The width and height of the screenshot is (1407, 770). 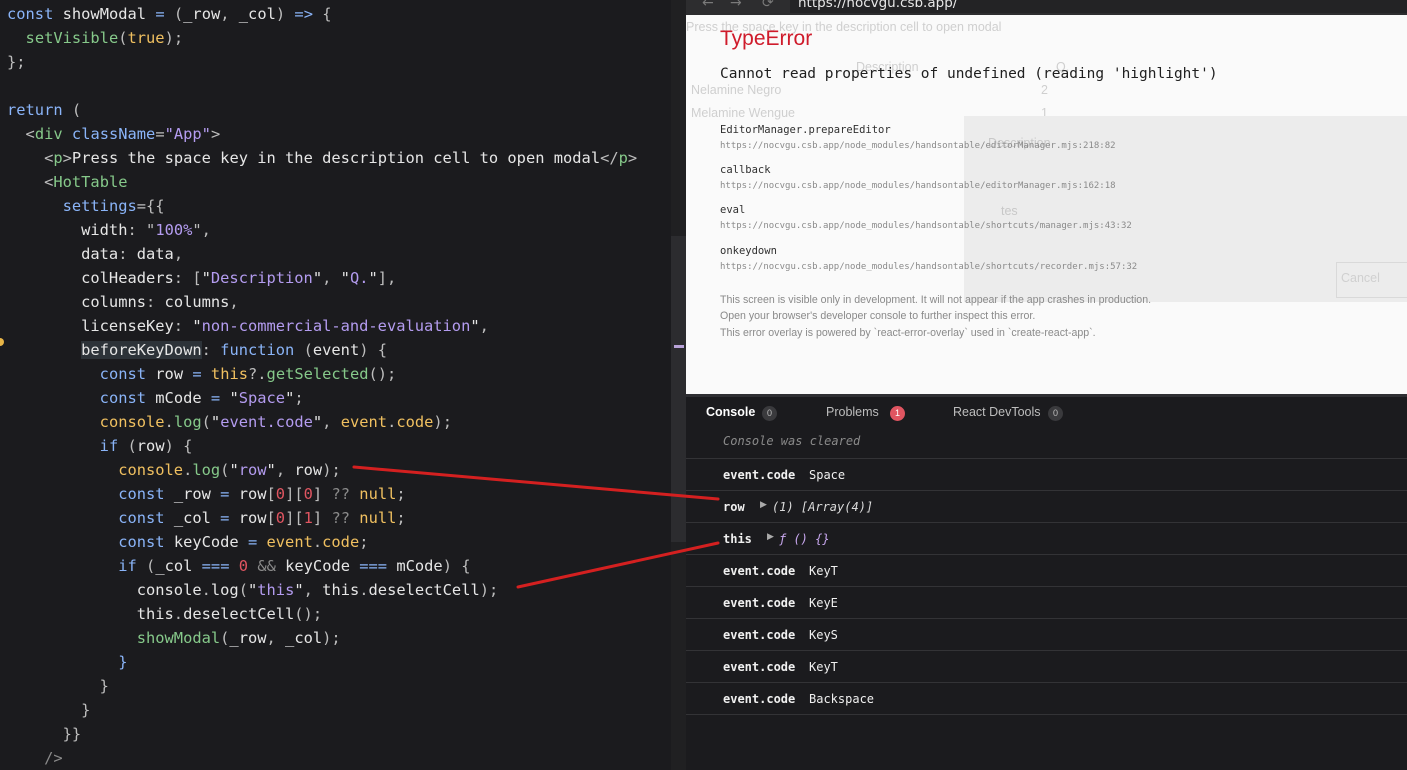 What do you see at coordinates (164, 614) in the screenshot?
I see `code-line-26: this.deselectCell();` at bounding box center [164, 614].